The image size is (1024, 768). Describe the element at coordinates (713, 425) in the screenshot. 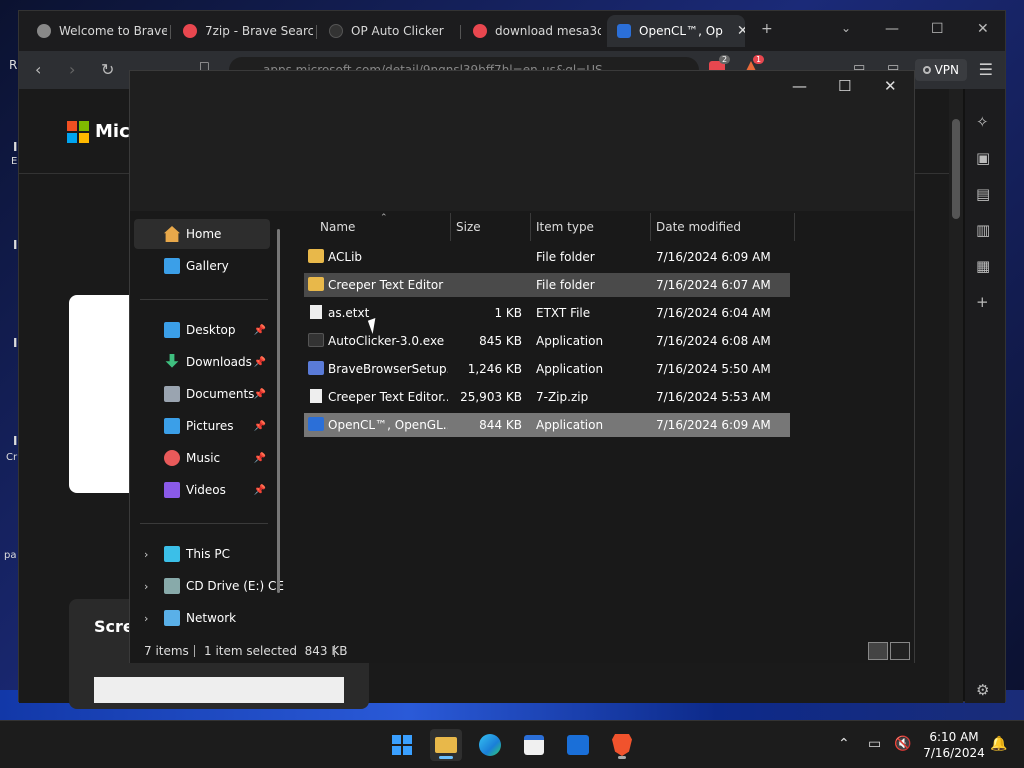

I see `file-date: 7/16/2024 6:09 AM` at that location.